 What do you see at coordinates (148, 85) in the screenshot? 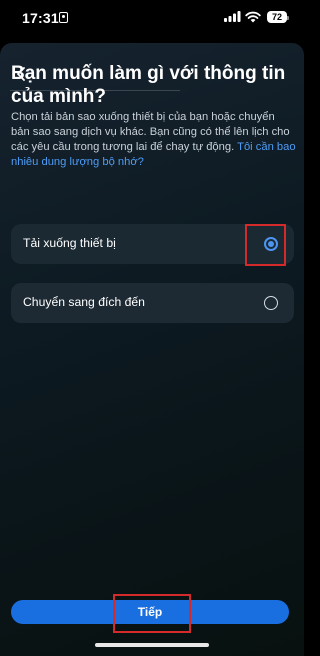
I see `page-title: Bạn muốn làm gì với thông tin của mình?` at bounding box center [148, 85].